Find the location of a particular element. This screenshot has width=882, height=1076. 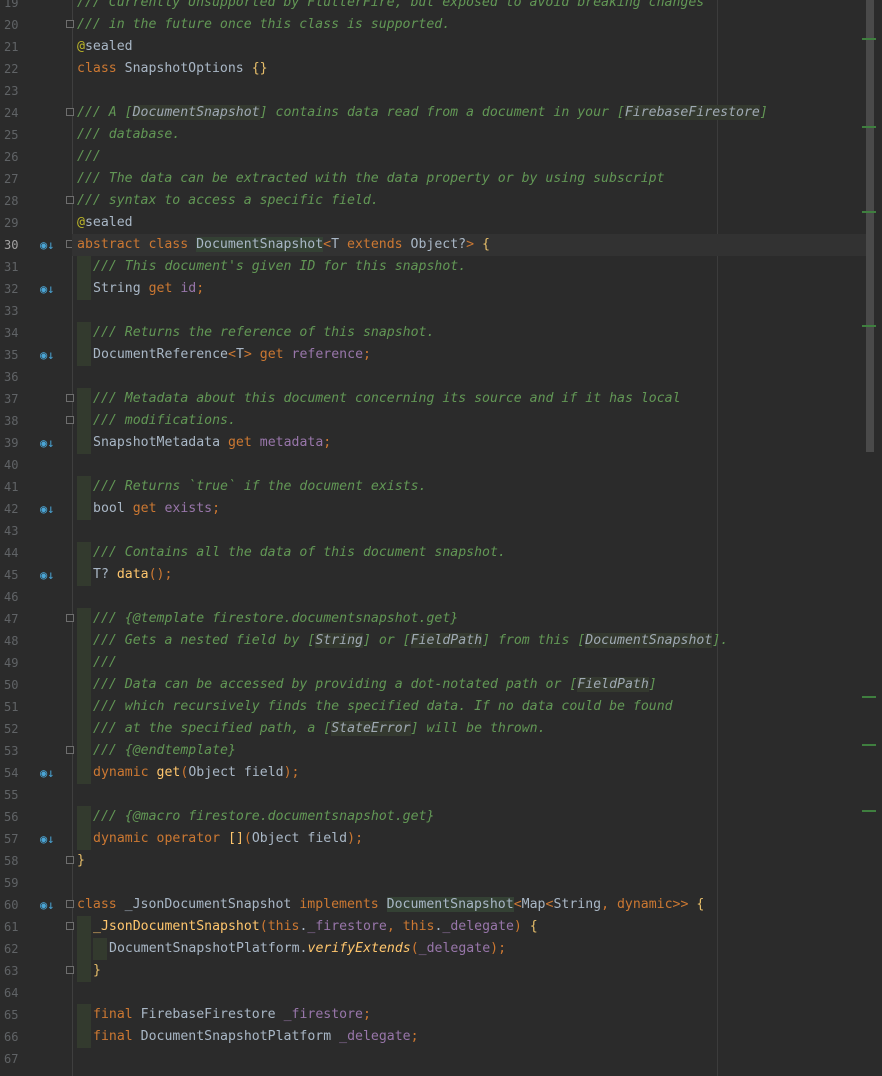

token: T is located at coordinates (239, 354).